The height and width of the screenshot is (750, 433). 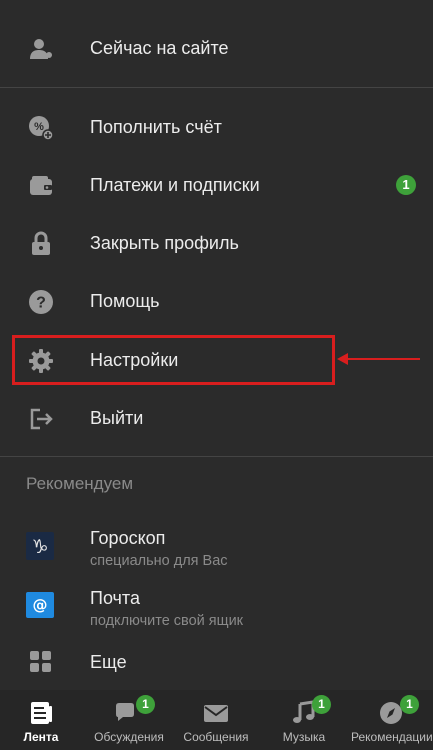 What do you see at coordinates (159, 561) in the screenshot?
I see `recommend-item-subtitle: специально для Вас` at bounding box center [159, 561].